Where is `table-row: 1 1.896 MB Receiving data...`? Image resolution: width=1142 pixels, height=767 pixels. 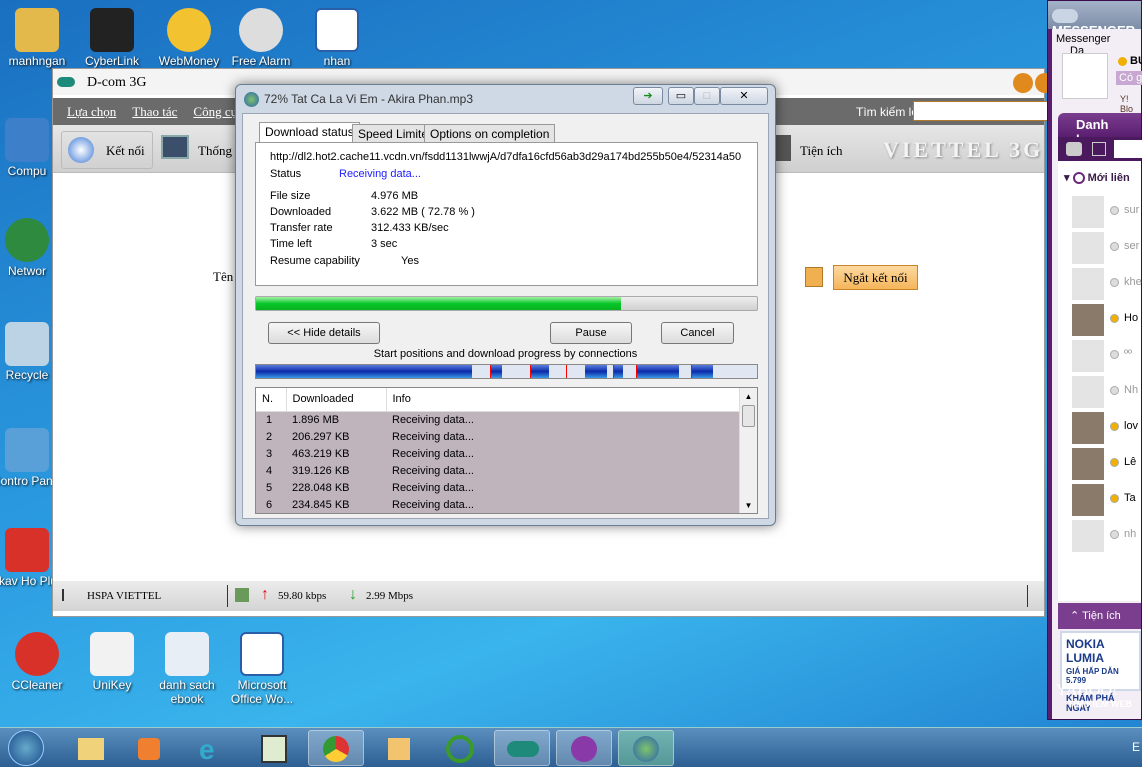
table-row: 1 1.896 MB Receiving data... is located at coordinates (498, 419).